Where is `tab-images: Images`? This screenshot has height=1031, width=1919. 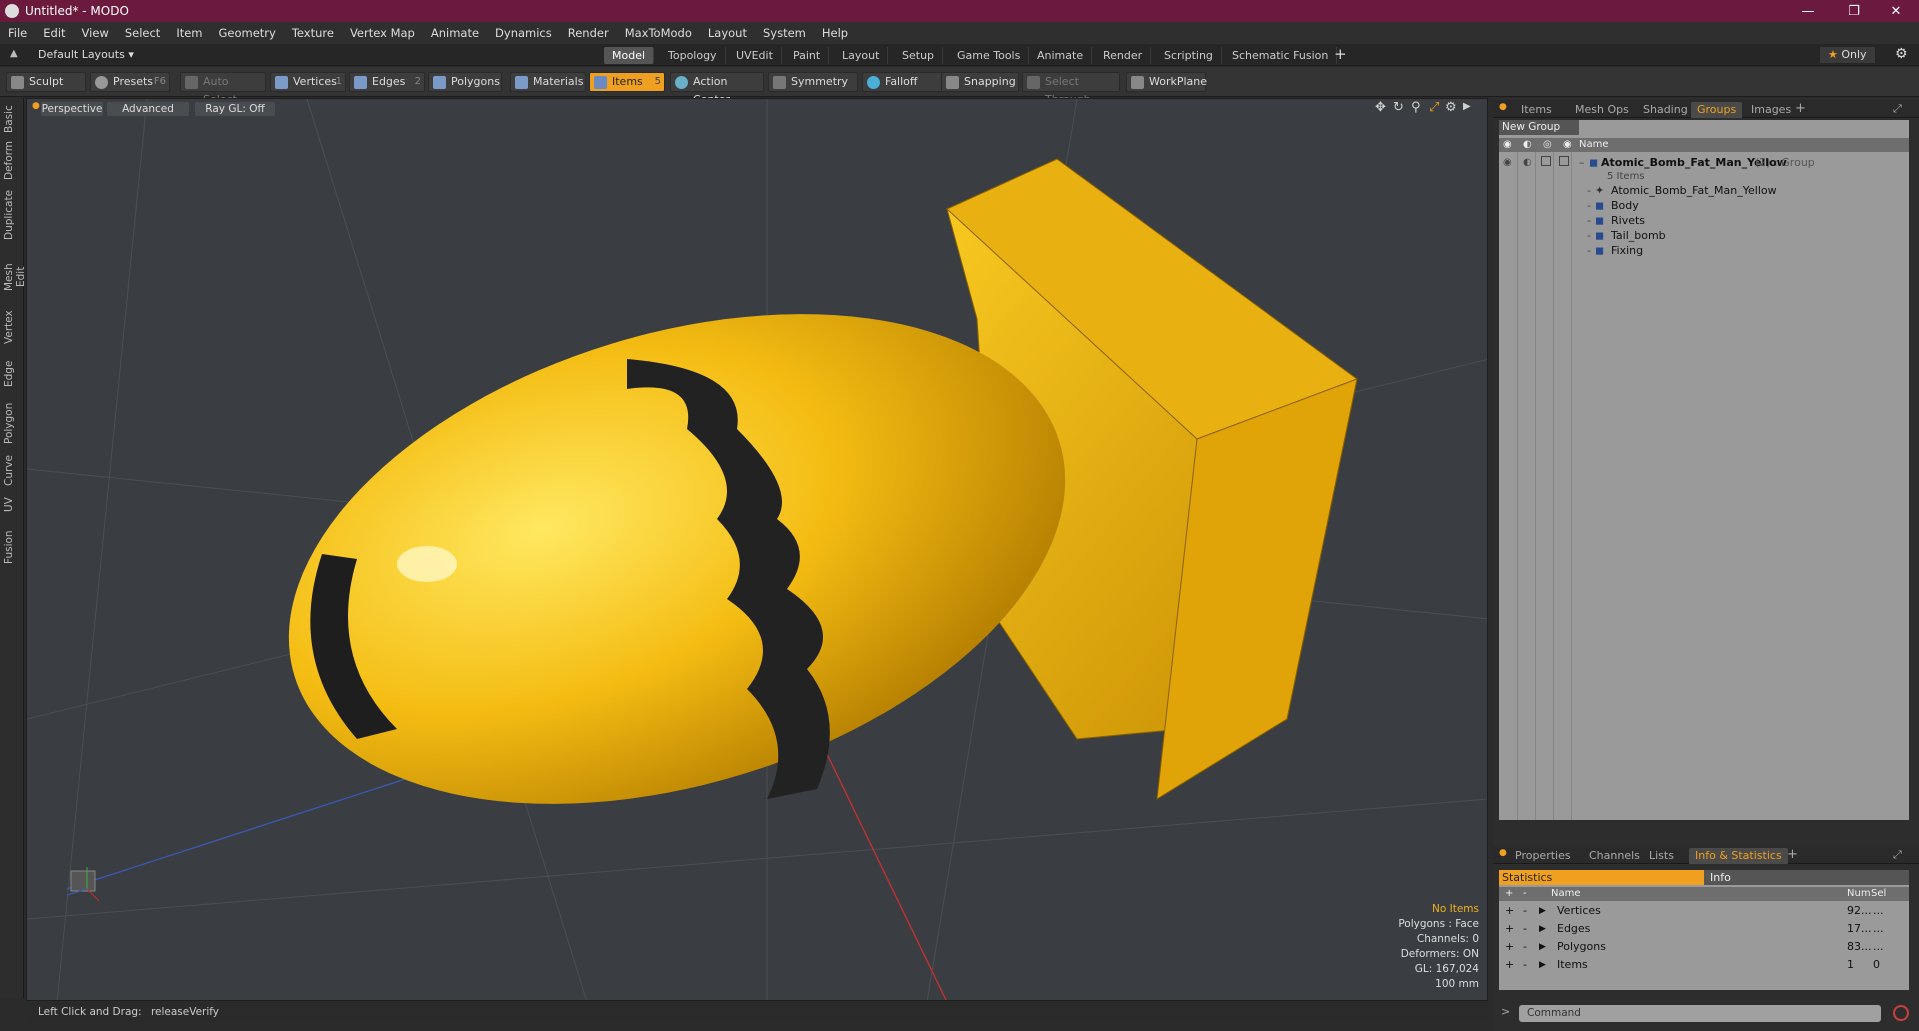
tab-images: Images is located at coordinates (1771, 110).